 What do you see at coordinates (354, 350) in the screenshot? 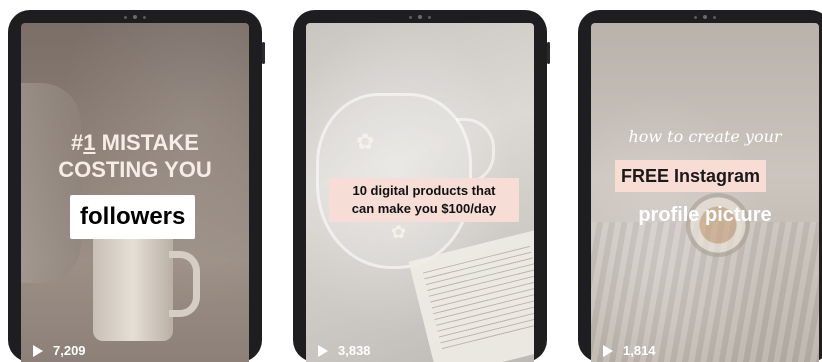
I see `view-count-value: 3,838` at bounding box center [354, 350].